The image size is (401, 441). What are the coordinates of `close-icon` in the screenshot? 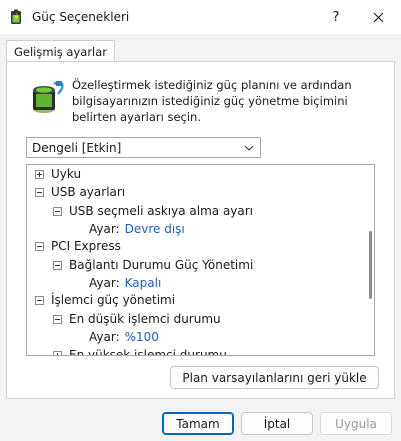 It's located at (378, 17).